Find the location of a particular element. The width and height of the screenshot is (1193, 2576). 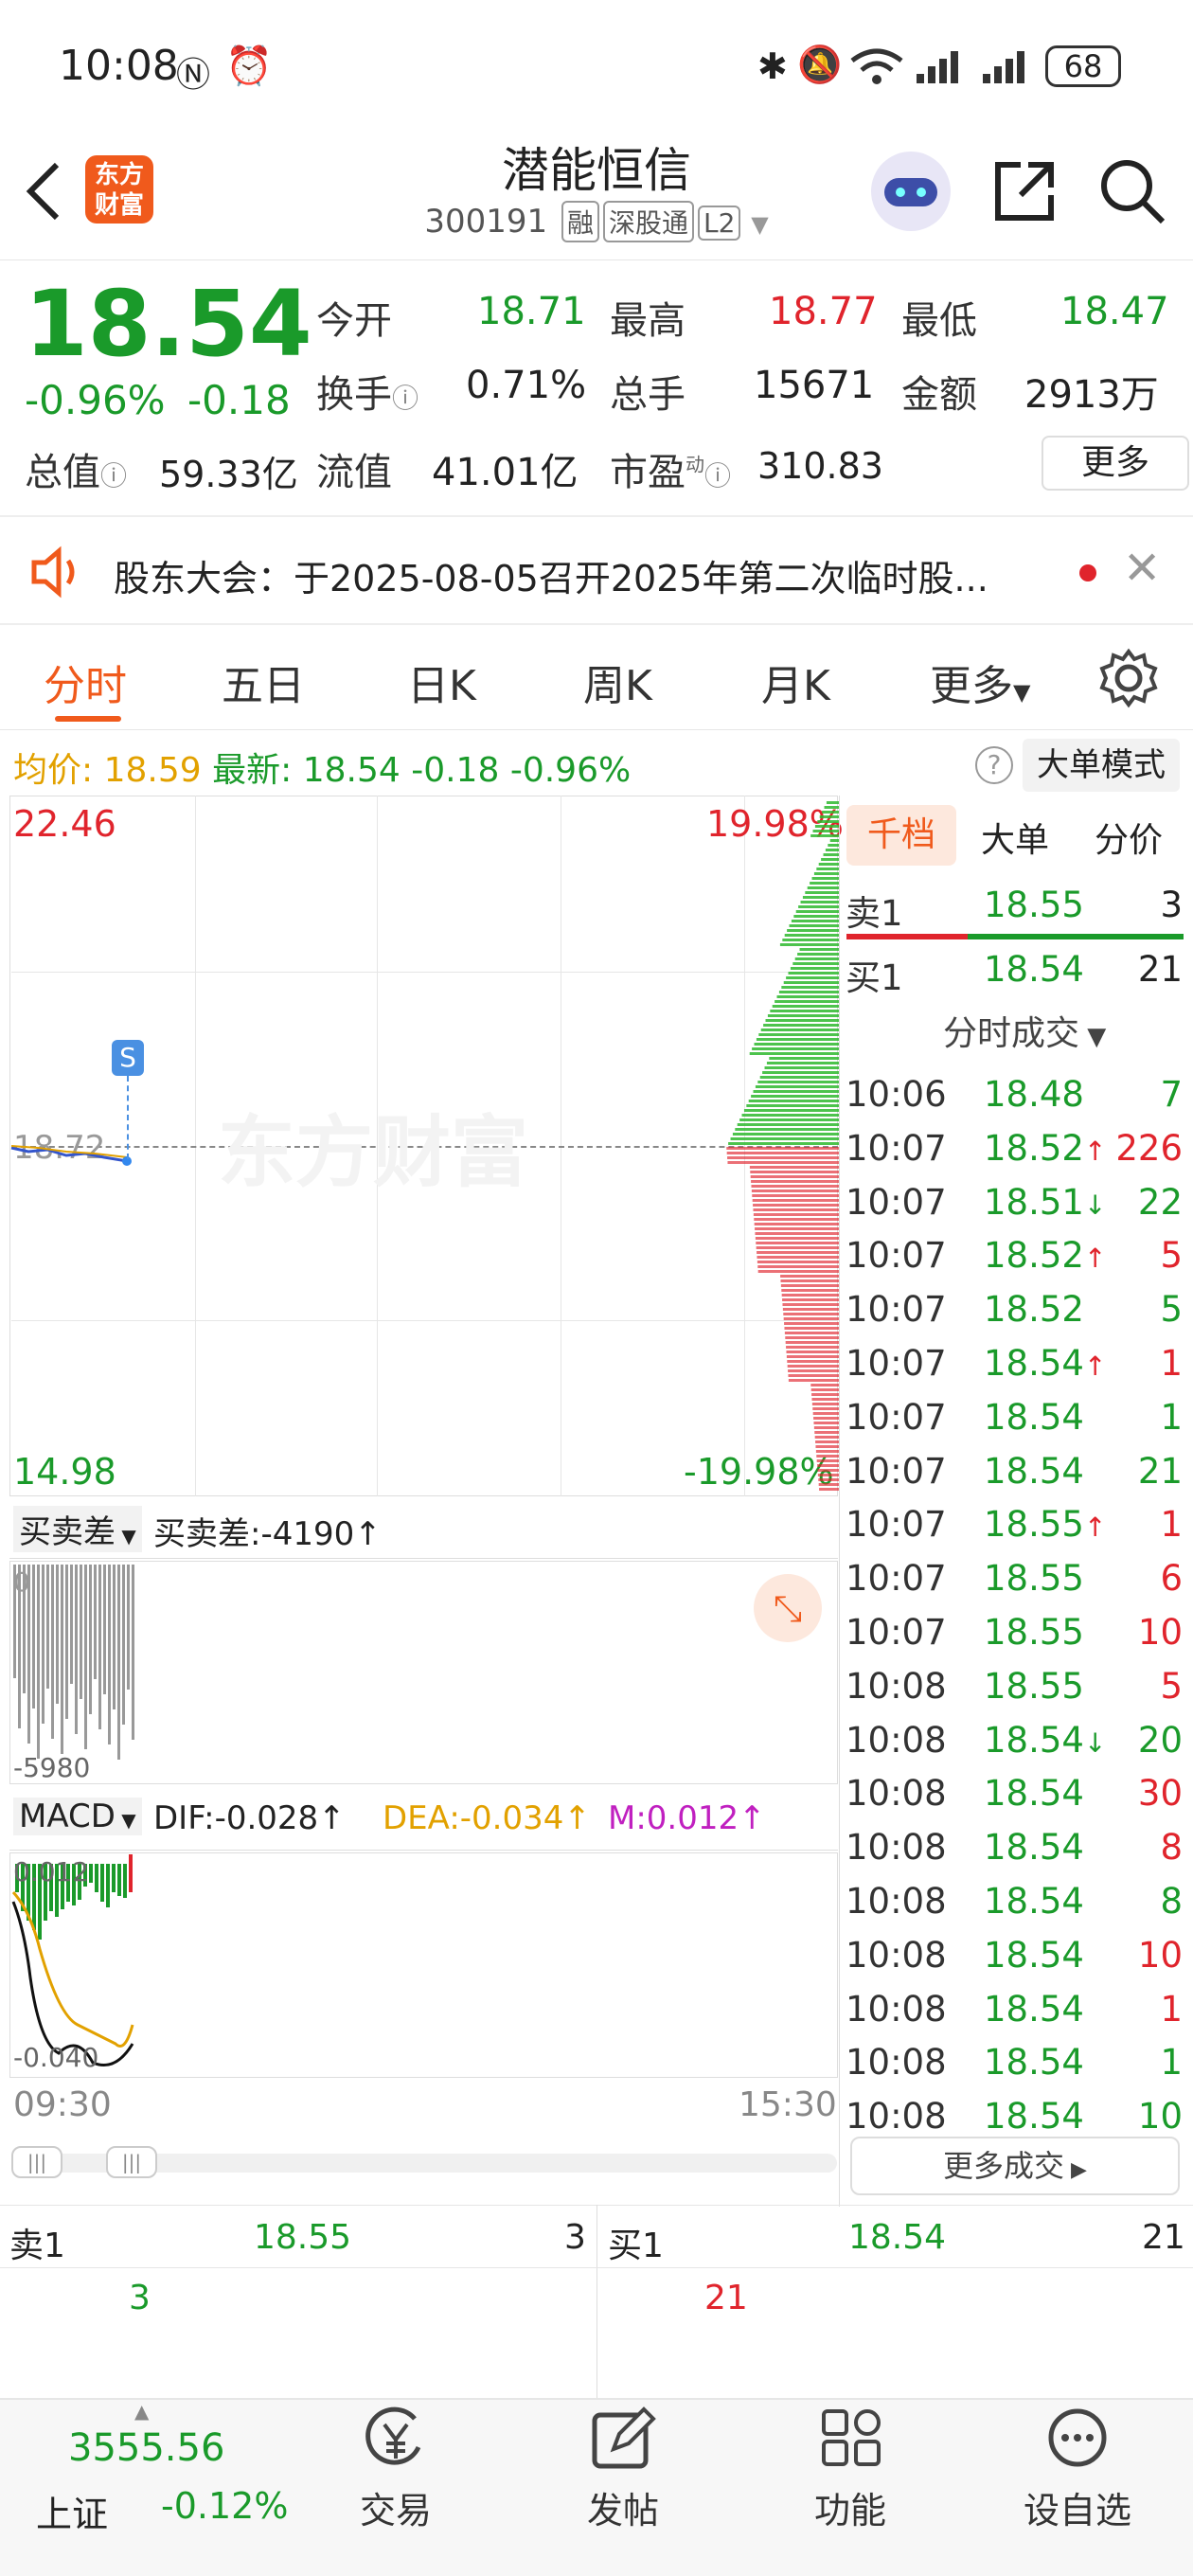

index-name: 上证 is located at coordinates (72, 2511).